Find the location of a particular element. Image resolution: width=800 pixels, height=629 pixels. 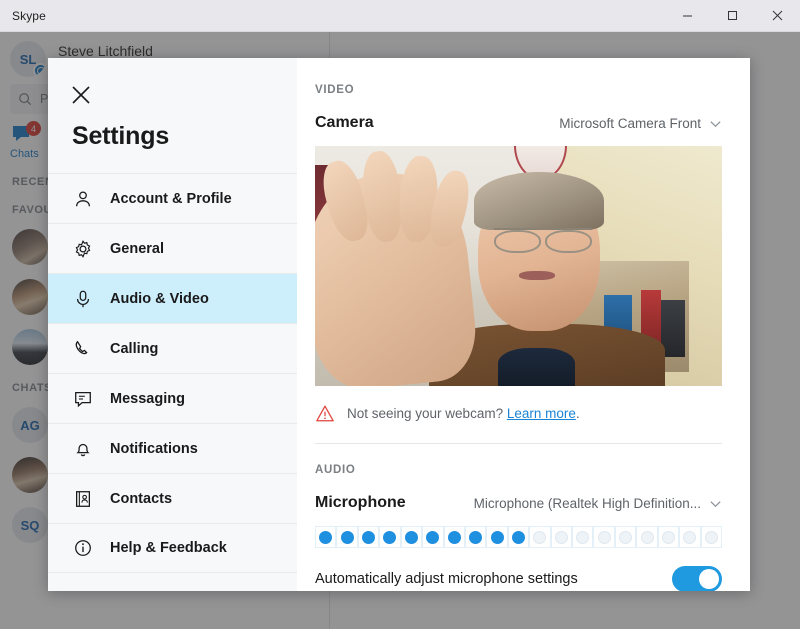

video-section-header: VIDEO is located at coordinates (335, 90).